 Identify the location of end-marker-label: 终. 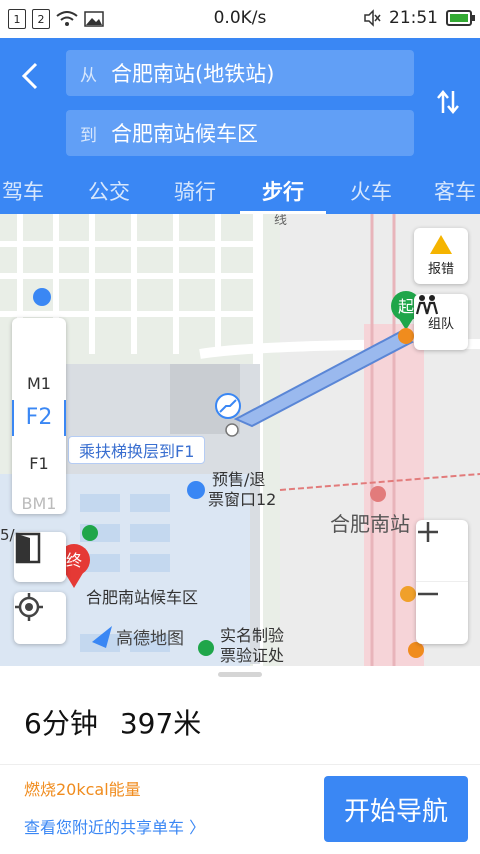
(74, 560).